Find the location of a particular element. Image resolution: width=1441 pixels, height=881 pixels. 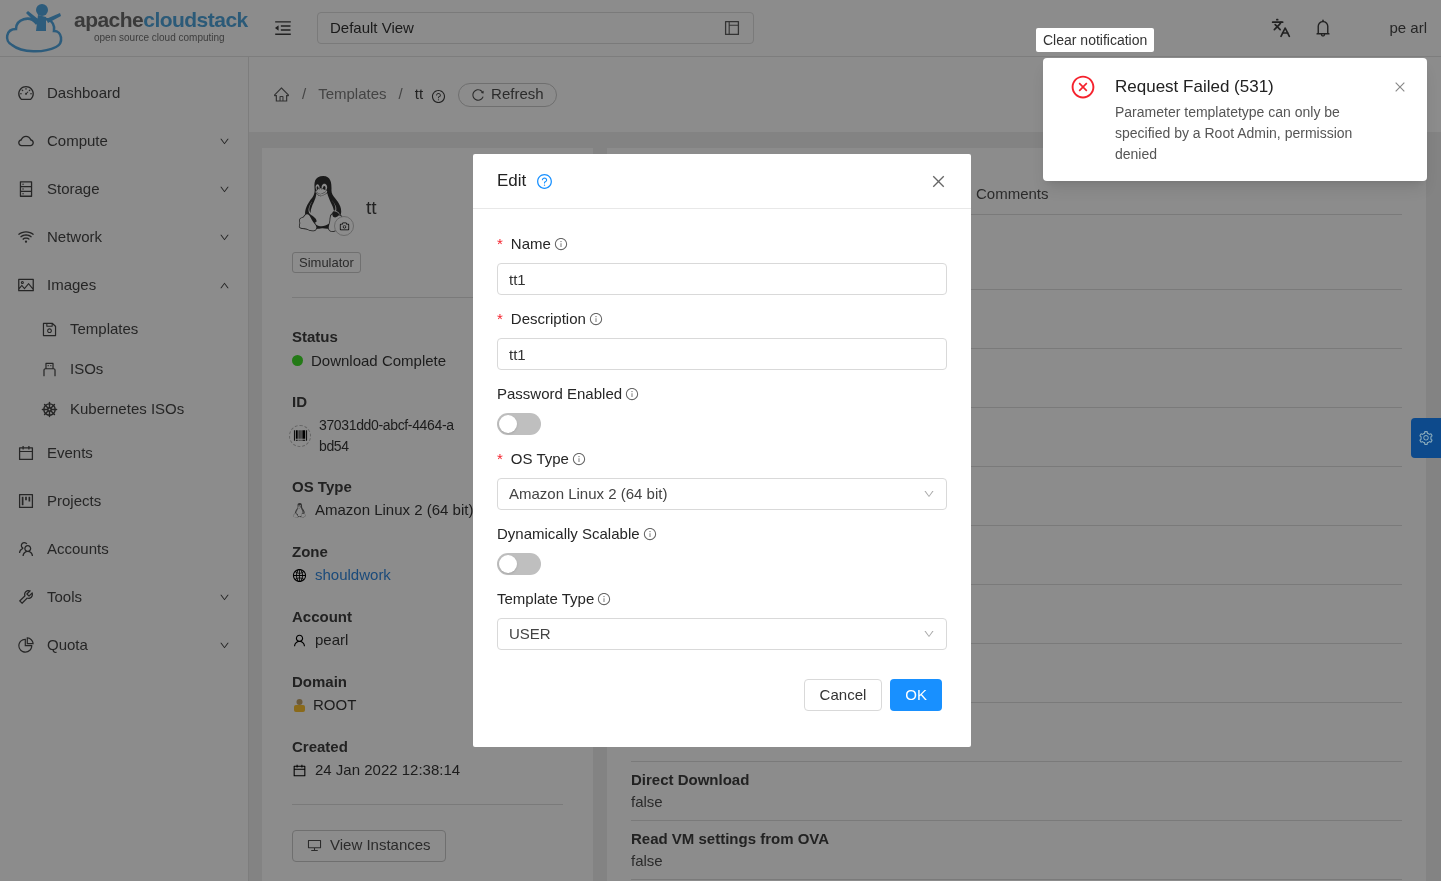

user-icon is located at coordinates (299, 640).